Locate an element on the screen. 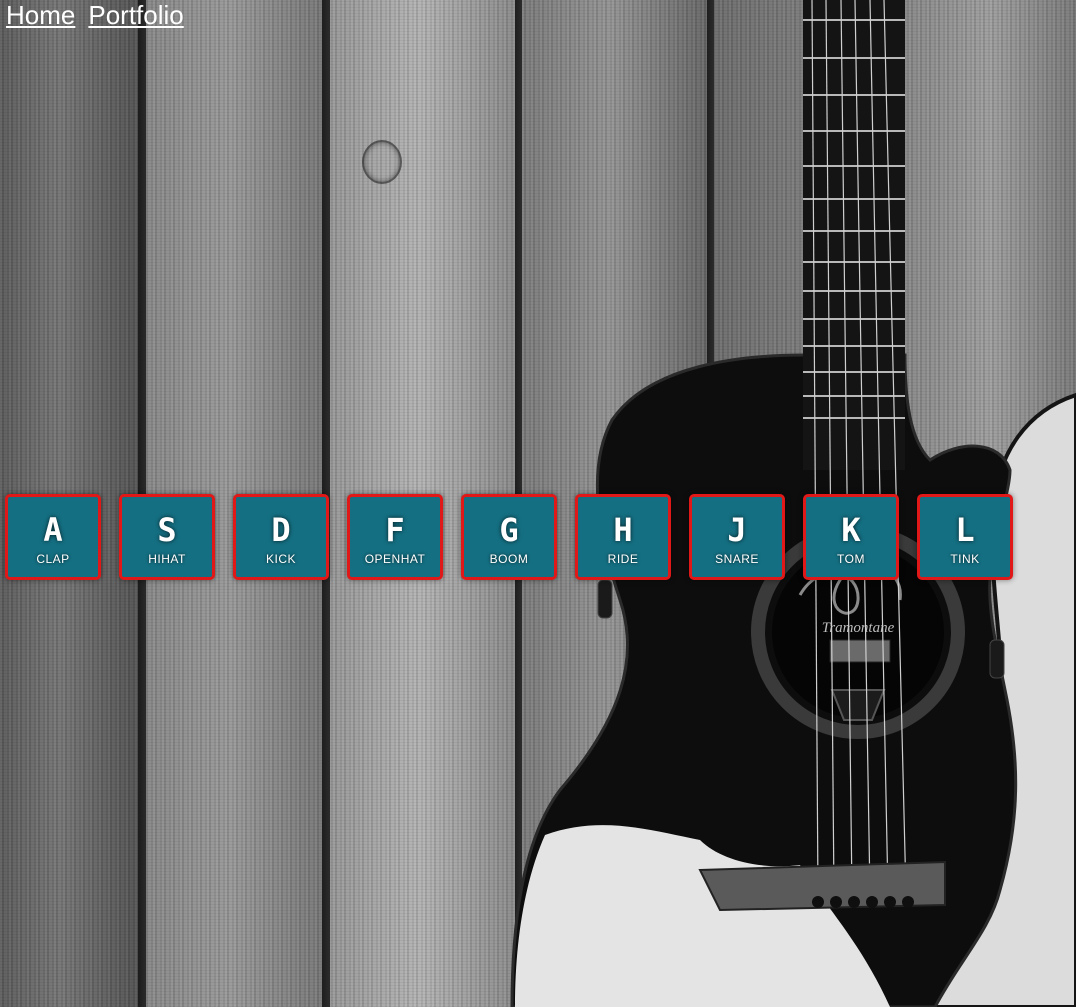  key-letter: G is located at coordinates (509, 530).